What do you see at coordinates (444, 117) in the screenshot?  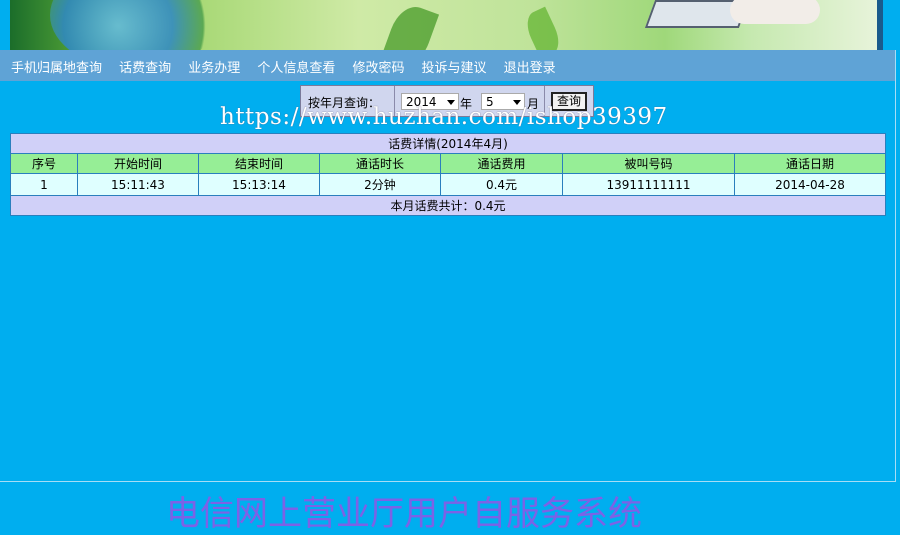 I see `watermark-text: https://www.huzhan.com/ishop39397` at bounding box center [444, 117].